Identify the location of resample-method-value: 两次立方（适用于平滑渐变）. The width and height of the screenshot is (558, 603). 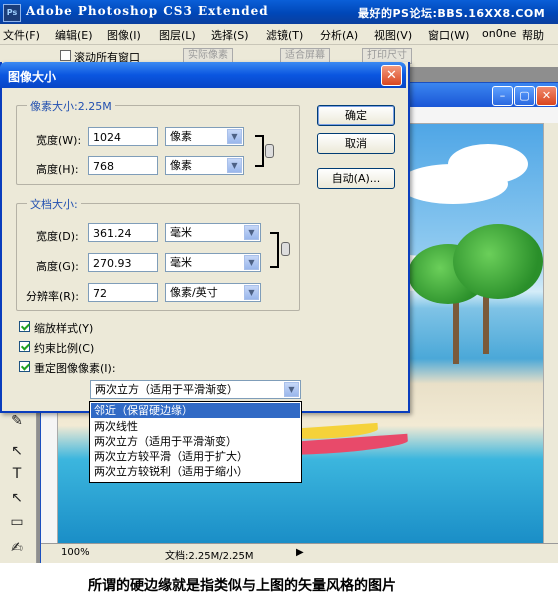
(166, 389).